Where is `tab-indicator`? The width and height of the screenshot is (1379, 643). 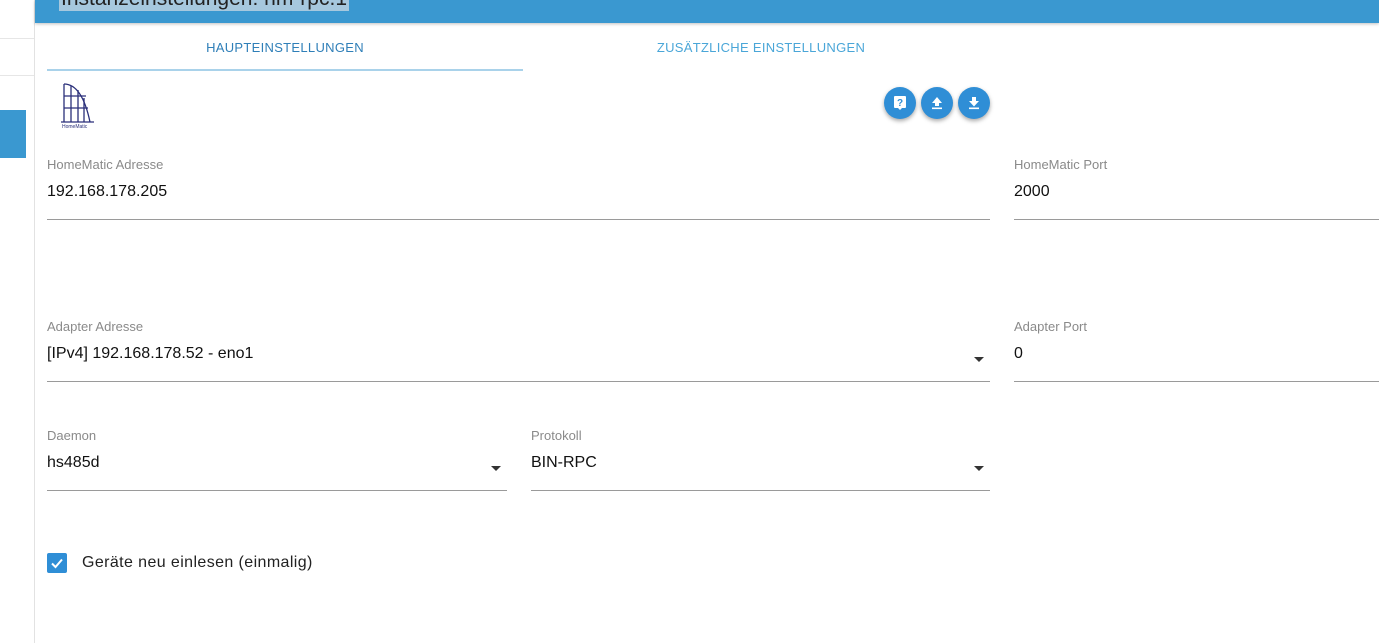
tab-indicator is located at coordinates (285, 70).